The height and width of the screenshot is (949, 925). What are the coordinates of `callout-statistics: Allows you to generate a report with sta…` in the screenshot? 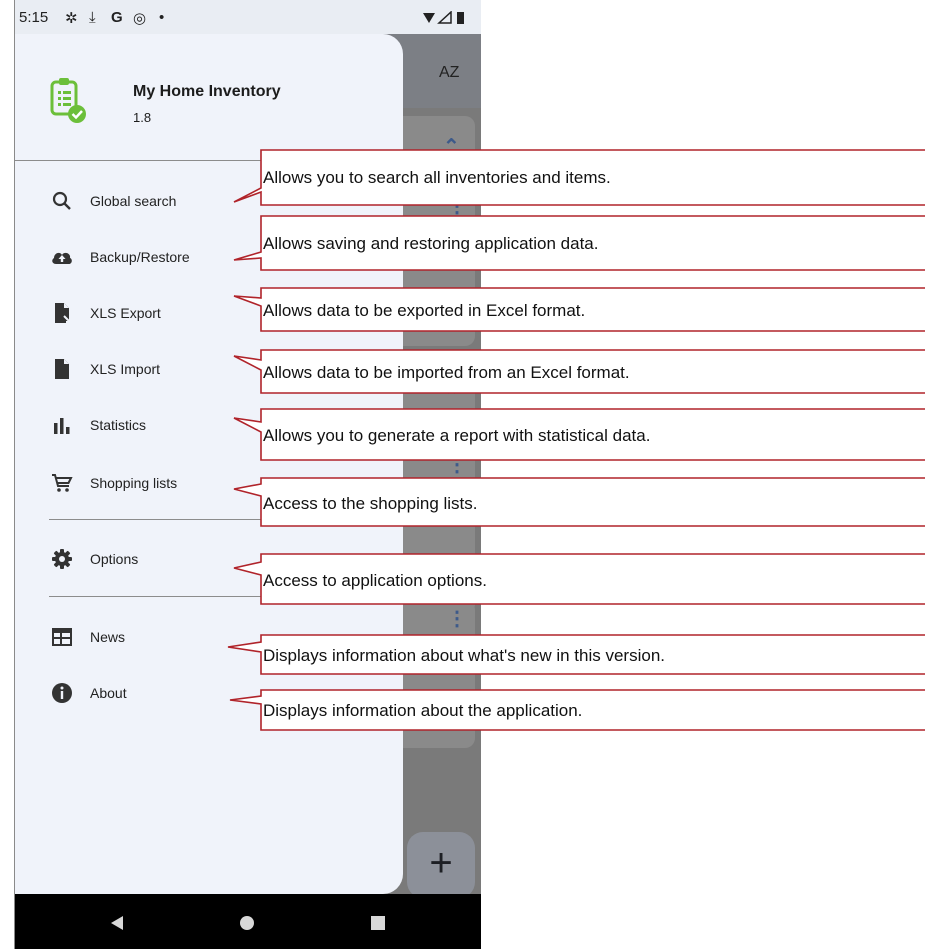 It's located at (457, 435).